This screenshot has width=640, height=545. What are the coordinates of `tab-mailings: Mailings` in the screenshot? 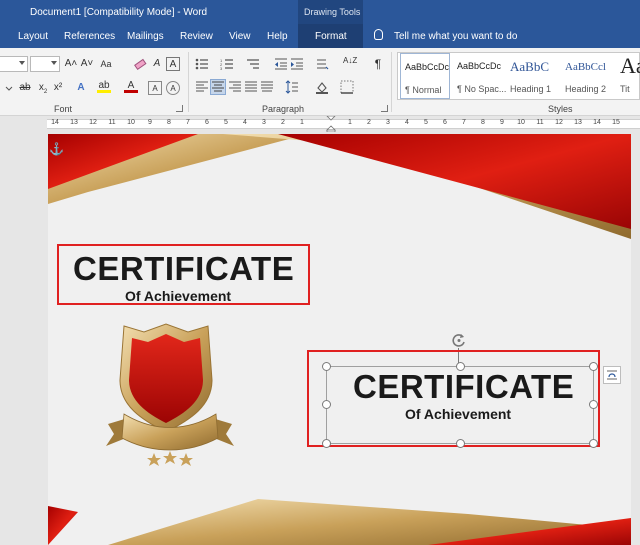 It's located at (145, 36).